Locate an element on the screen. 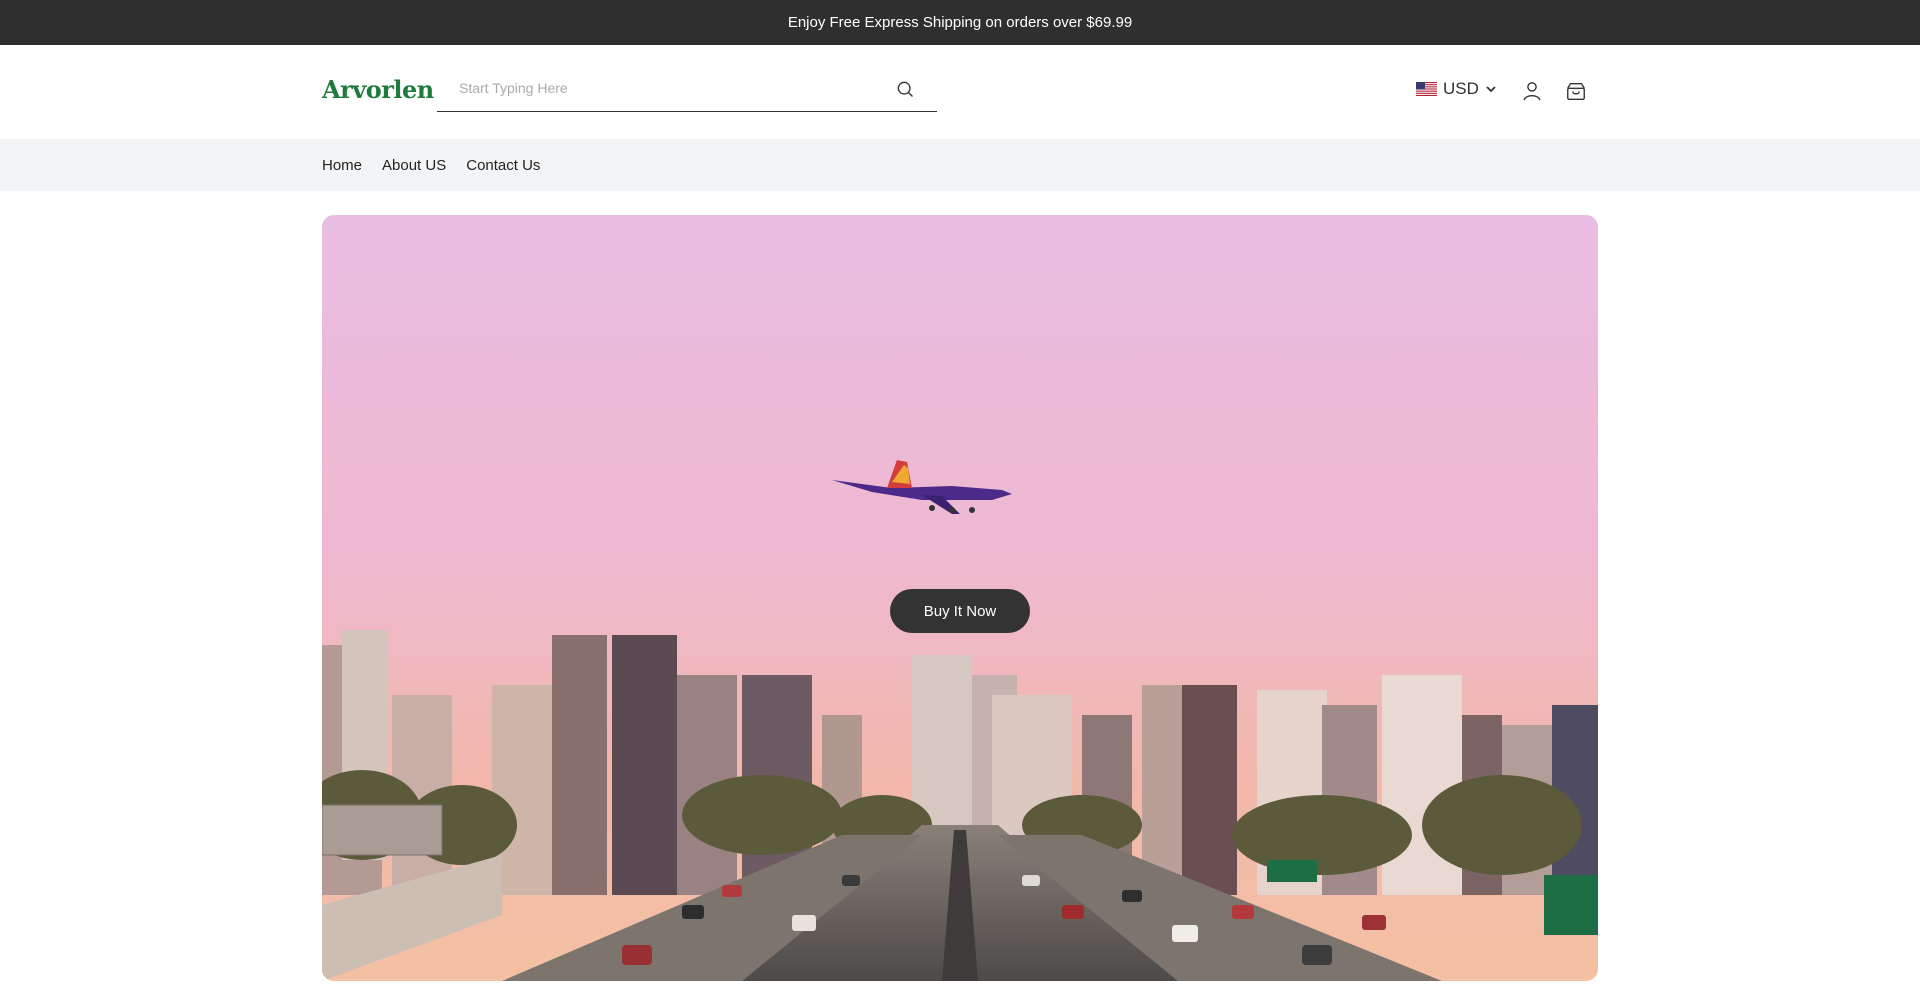 This screenshot has width=1920, height=993. logo: Arvorlen is located at coordinates (378, 89).